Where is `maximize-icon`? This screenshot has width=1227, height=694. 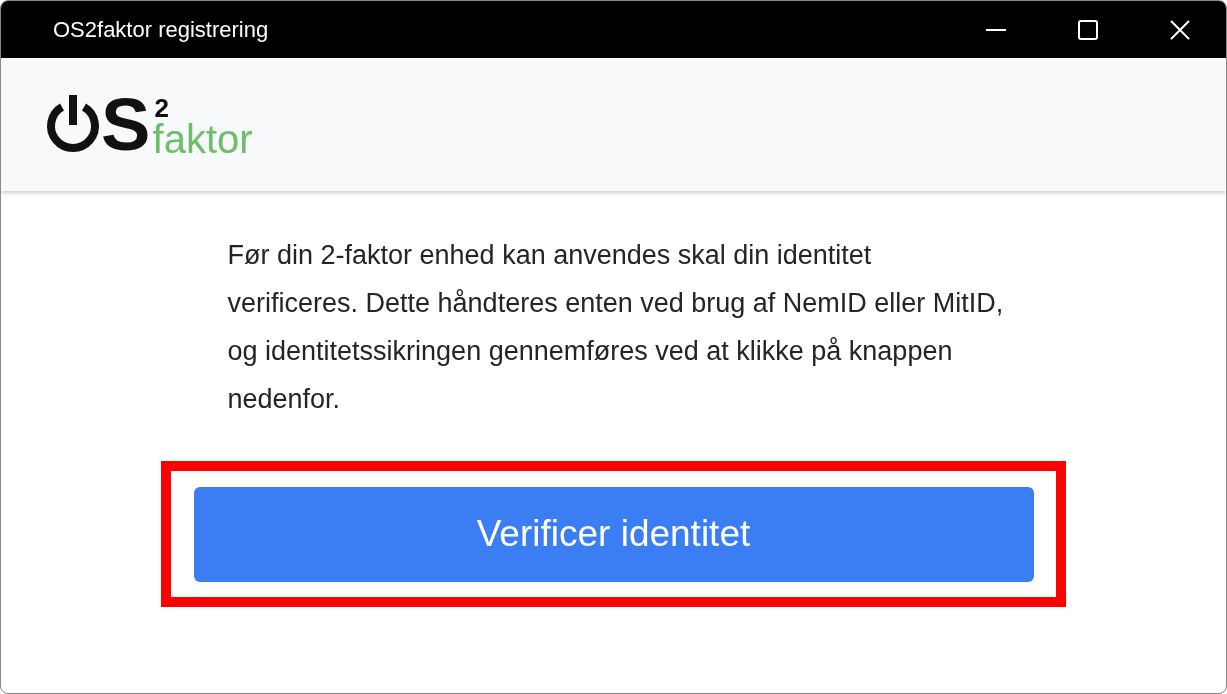 maximize-icon is located at coordinates (1088, 29).